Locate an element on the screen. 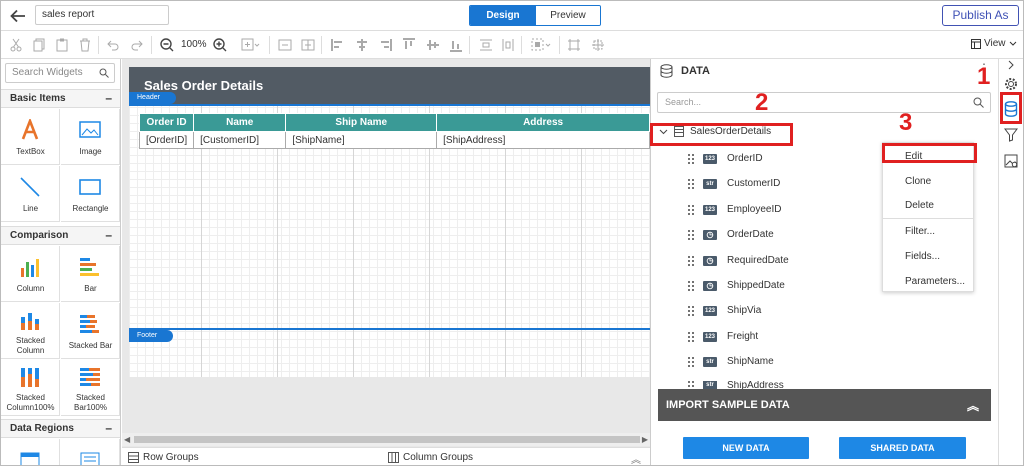 This screenshot has height=466, width=1024. paste-icon is located at coordinates (62, 45).